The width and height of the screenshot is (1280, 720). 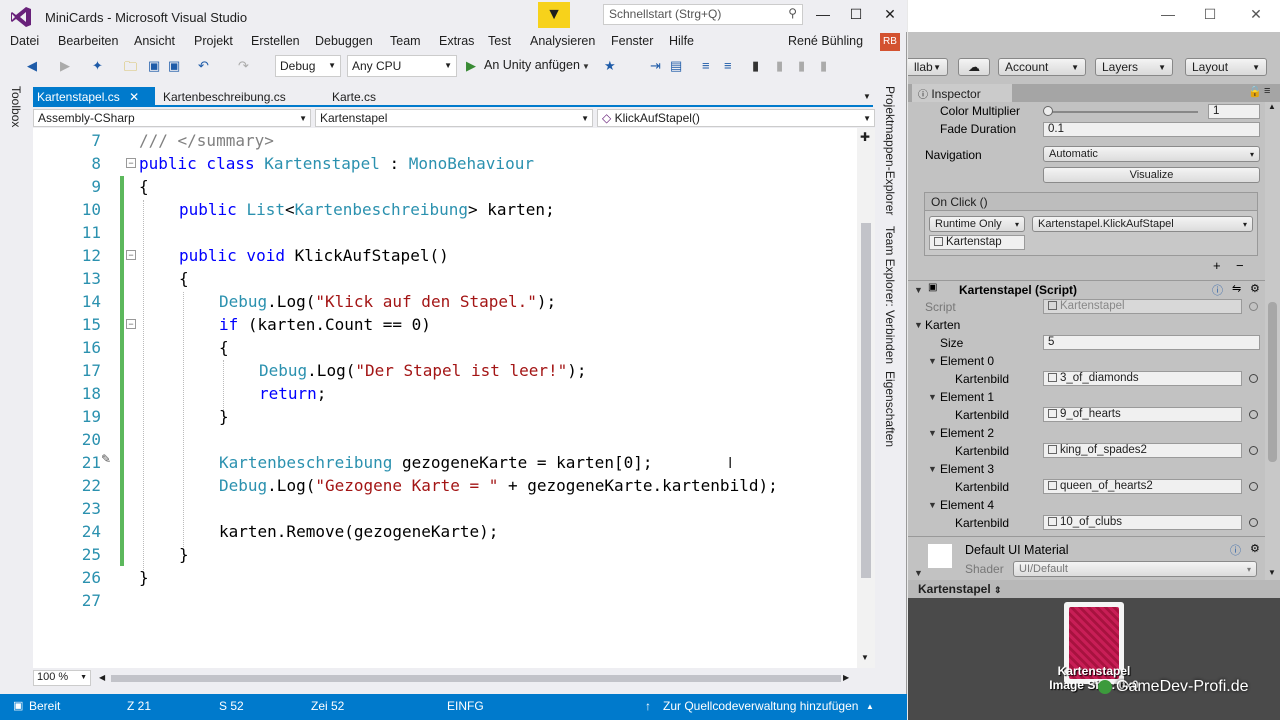 What do you see at coordinates (703, 14) in the screenshot?
I see `quick-launch-input: Schnellstart (Strg+Q) ⚲` at bounding box center [703, 14].